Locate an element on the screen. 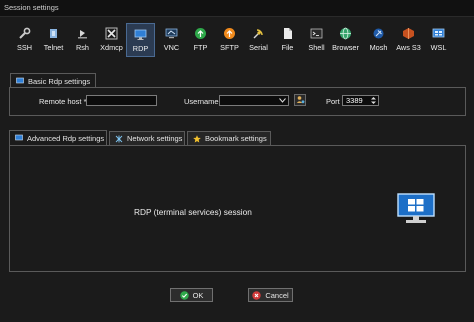  tab-advanced-rdp-settings: Advanced Rdp settings is located at coordinates (58, 137).